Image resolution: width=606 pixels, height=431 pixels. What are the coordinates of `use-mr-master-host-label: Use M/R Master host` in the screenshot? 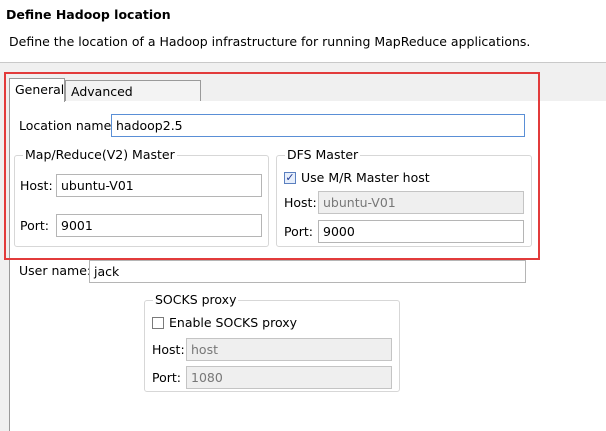 It's located at (365, 177).